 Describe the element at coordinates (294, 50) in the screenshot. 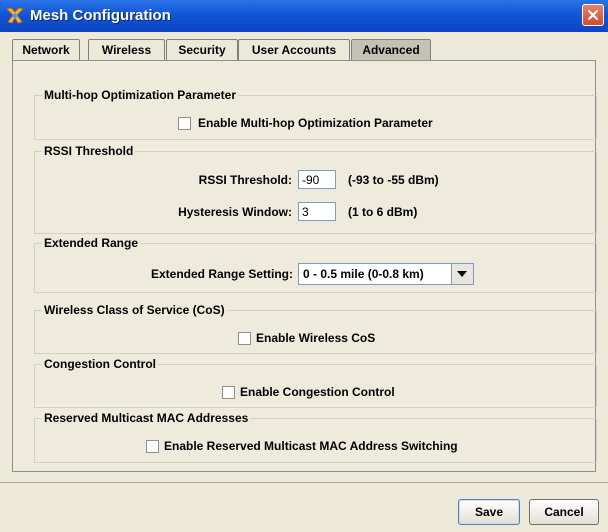

I see `tab-user-accounts: User Accounts` at that location.